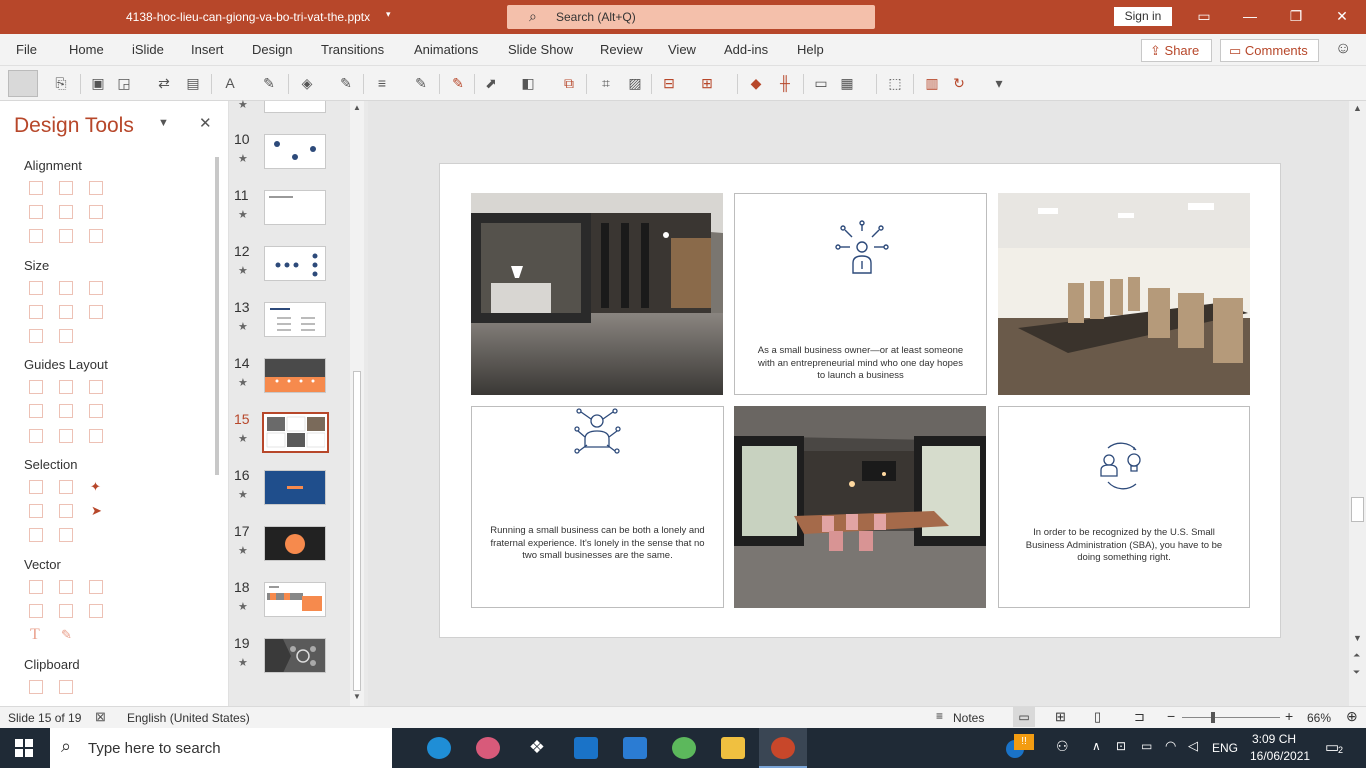 This screenshot has height=768, width=1366. Describe the element at coordinates (96, 411) in the screenshot. I see `guide-bottom-icon` at that location.